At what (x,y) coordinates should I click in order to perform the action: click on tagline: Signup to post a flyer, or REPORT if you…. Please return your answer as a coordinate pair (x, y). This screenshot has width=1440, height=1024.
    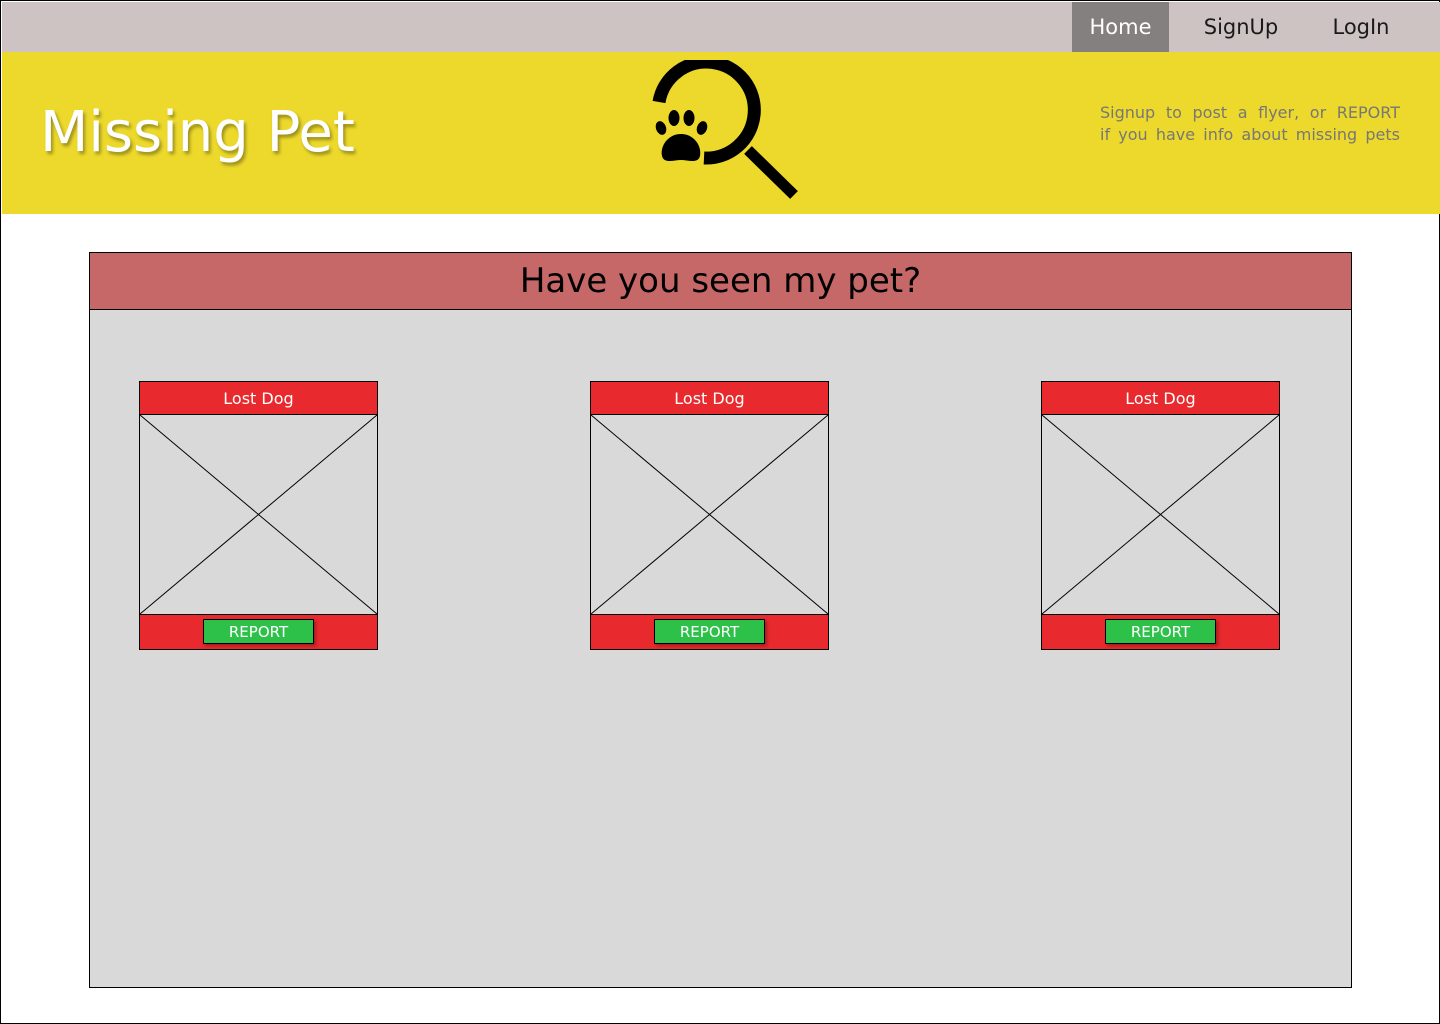
    Looking at the image, I should click on (1250, 124).